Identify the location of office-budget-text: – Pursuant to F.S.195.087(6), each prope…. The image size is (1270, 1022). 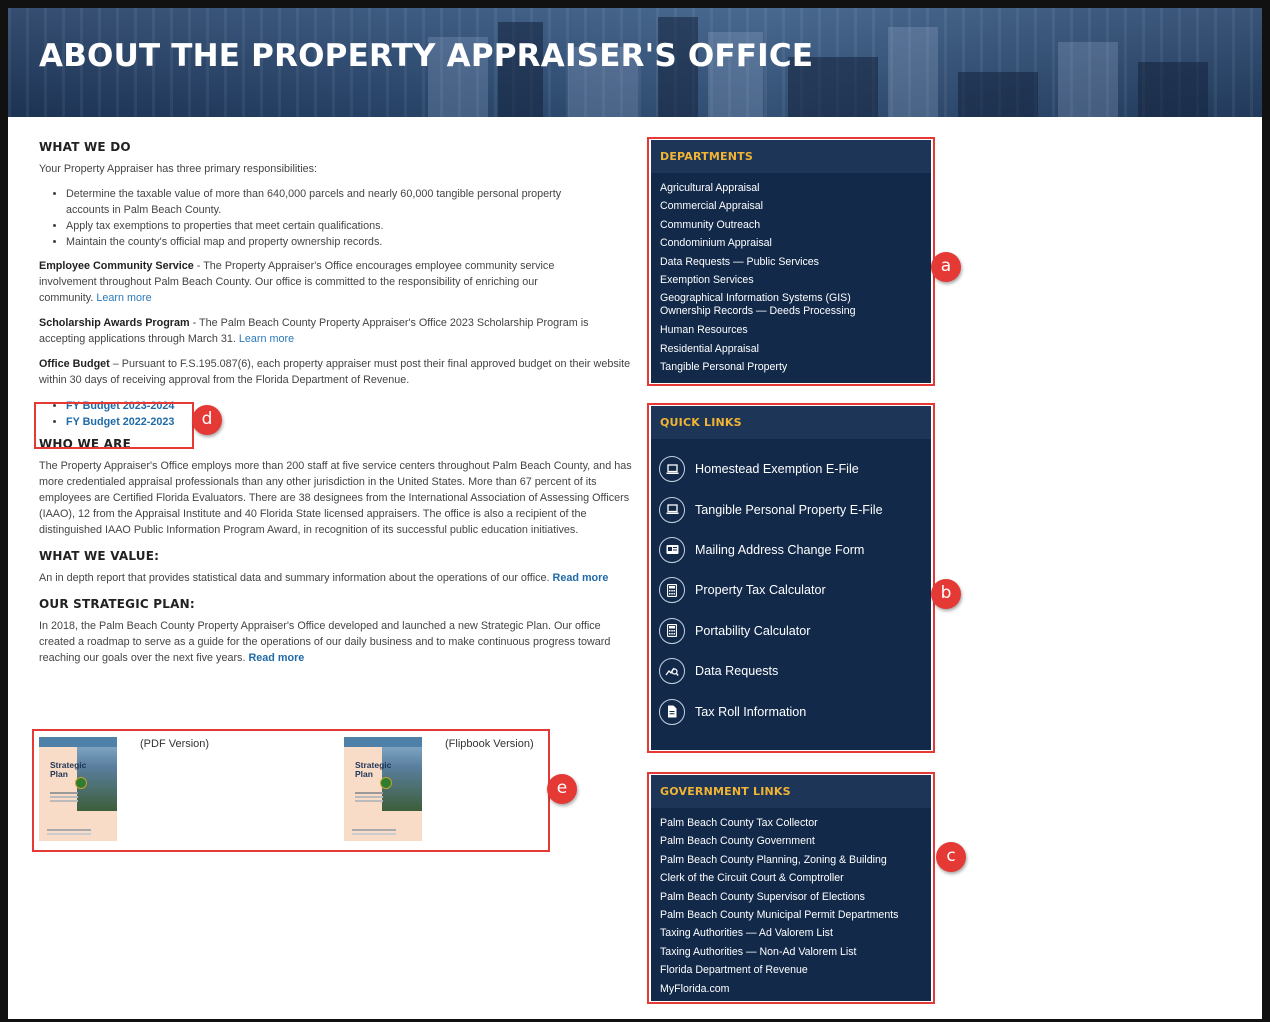
(335, 372).